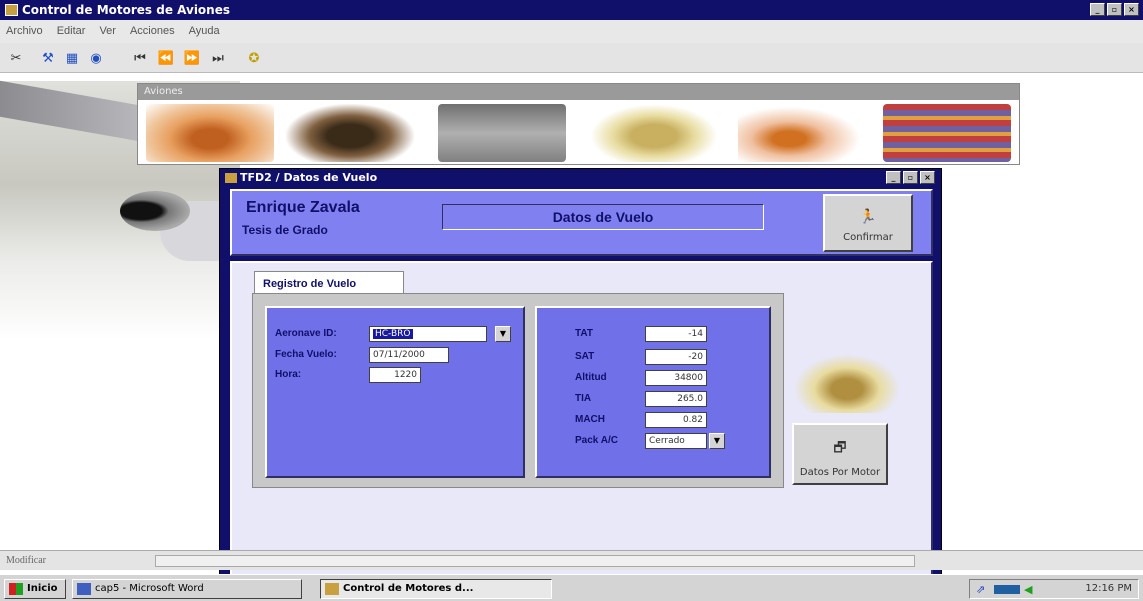  Describe the element at coordinates (578, 124) in the screenshot. I see `aviones-panel: Aviones` at that location.